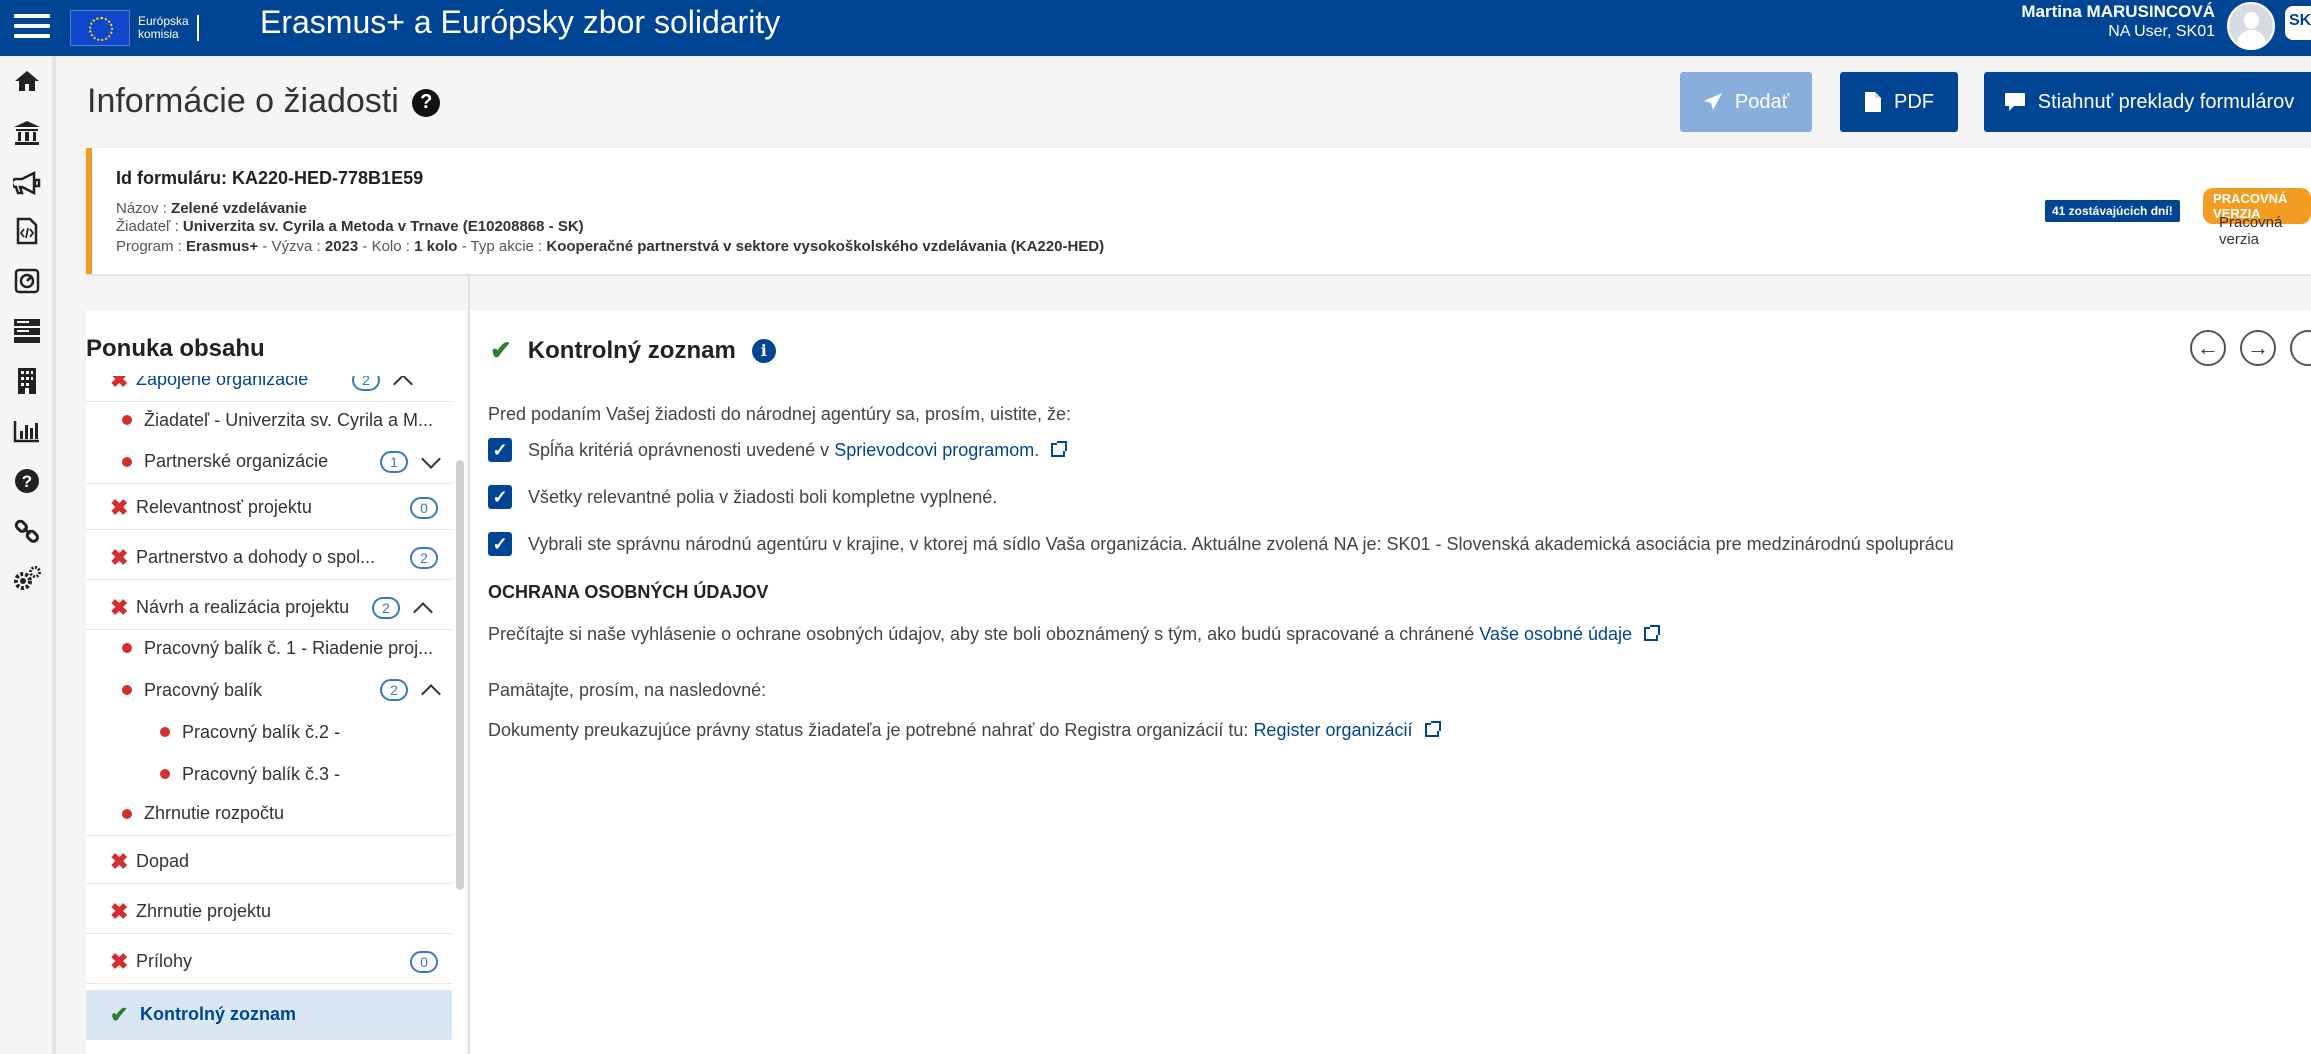  What do you see at coordinates (269, 912) in the screenshot?
I see `toc-item-zhrnutie-projektu: ✖ Zhrnutie projektu` at bounding box center [269, 912].